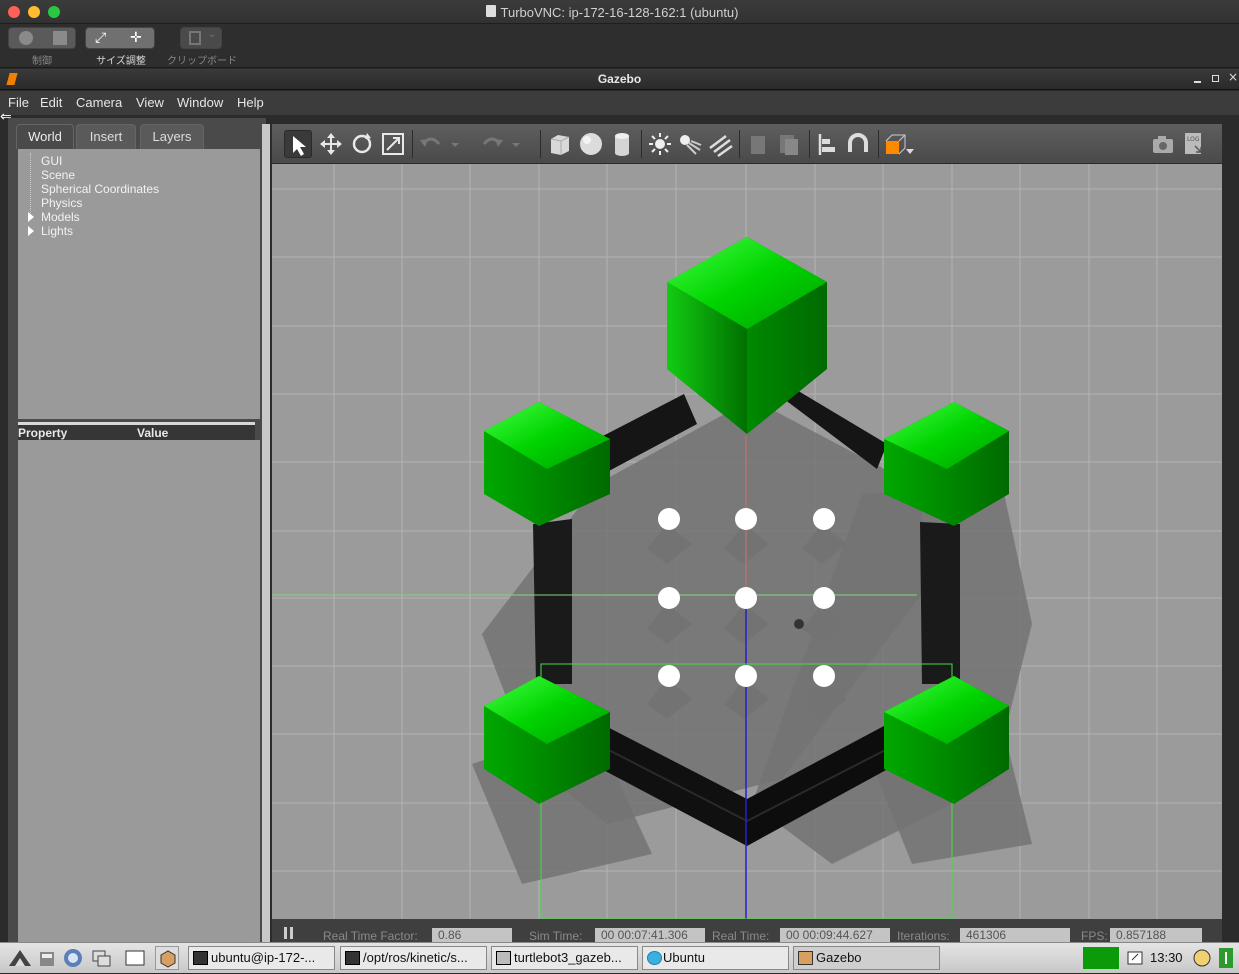 Image resolution: width=1239 pixels, height=974 pixels. I want to click on rotate-icon, so click(362, 144).